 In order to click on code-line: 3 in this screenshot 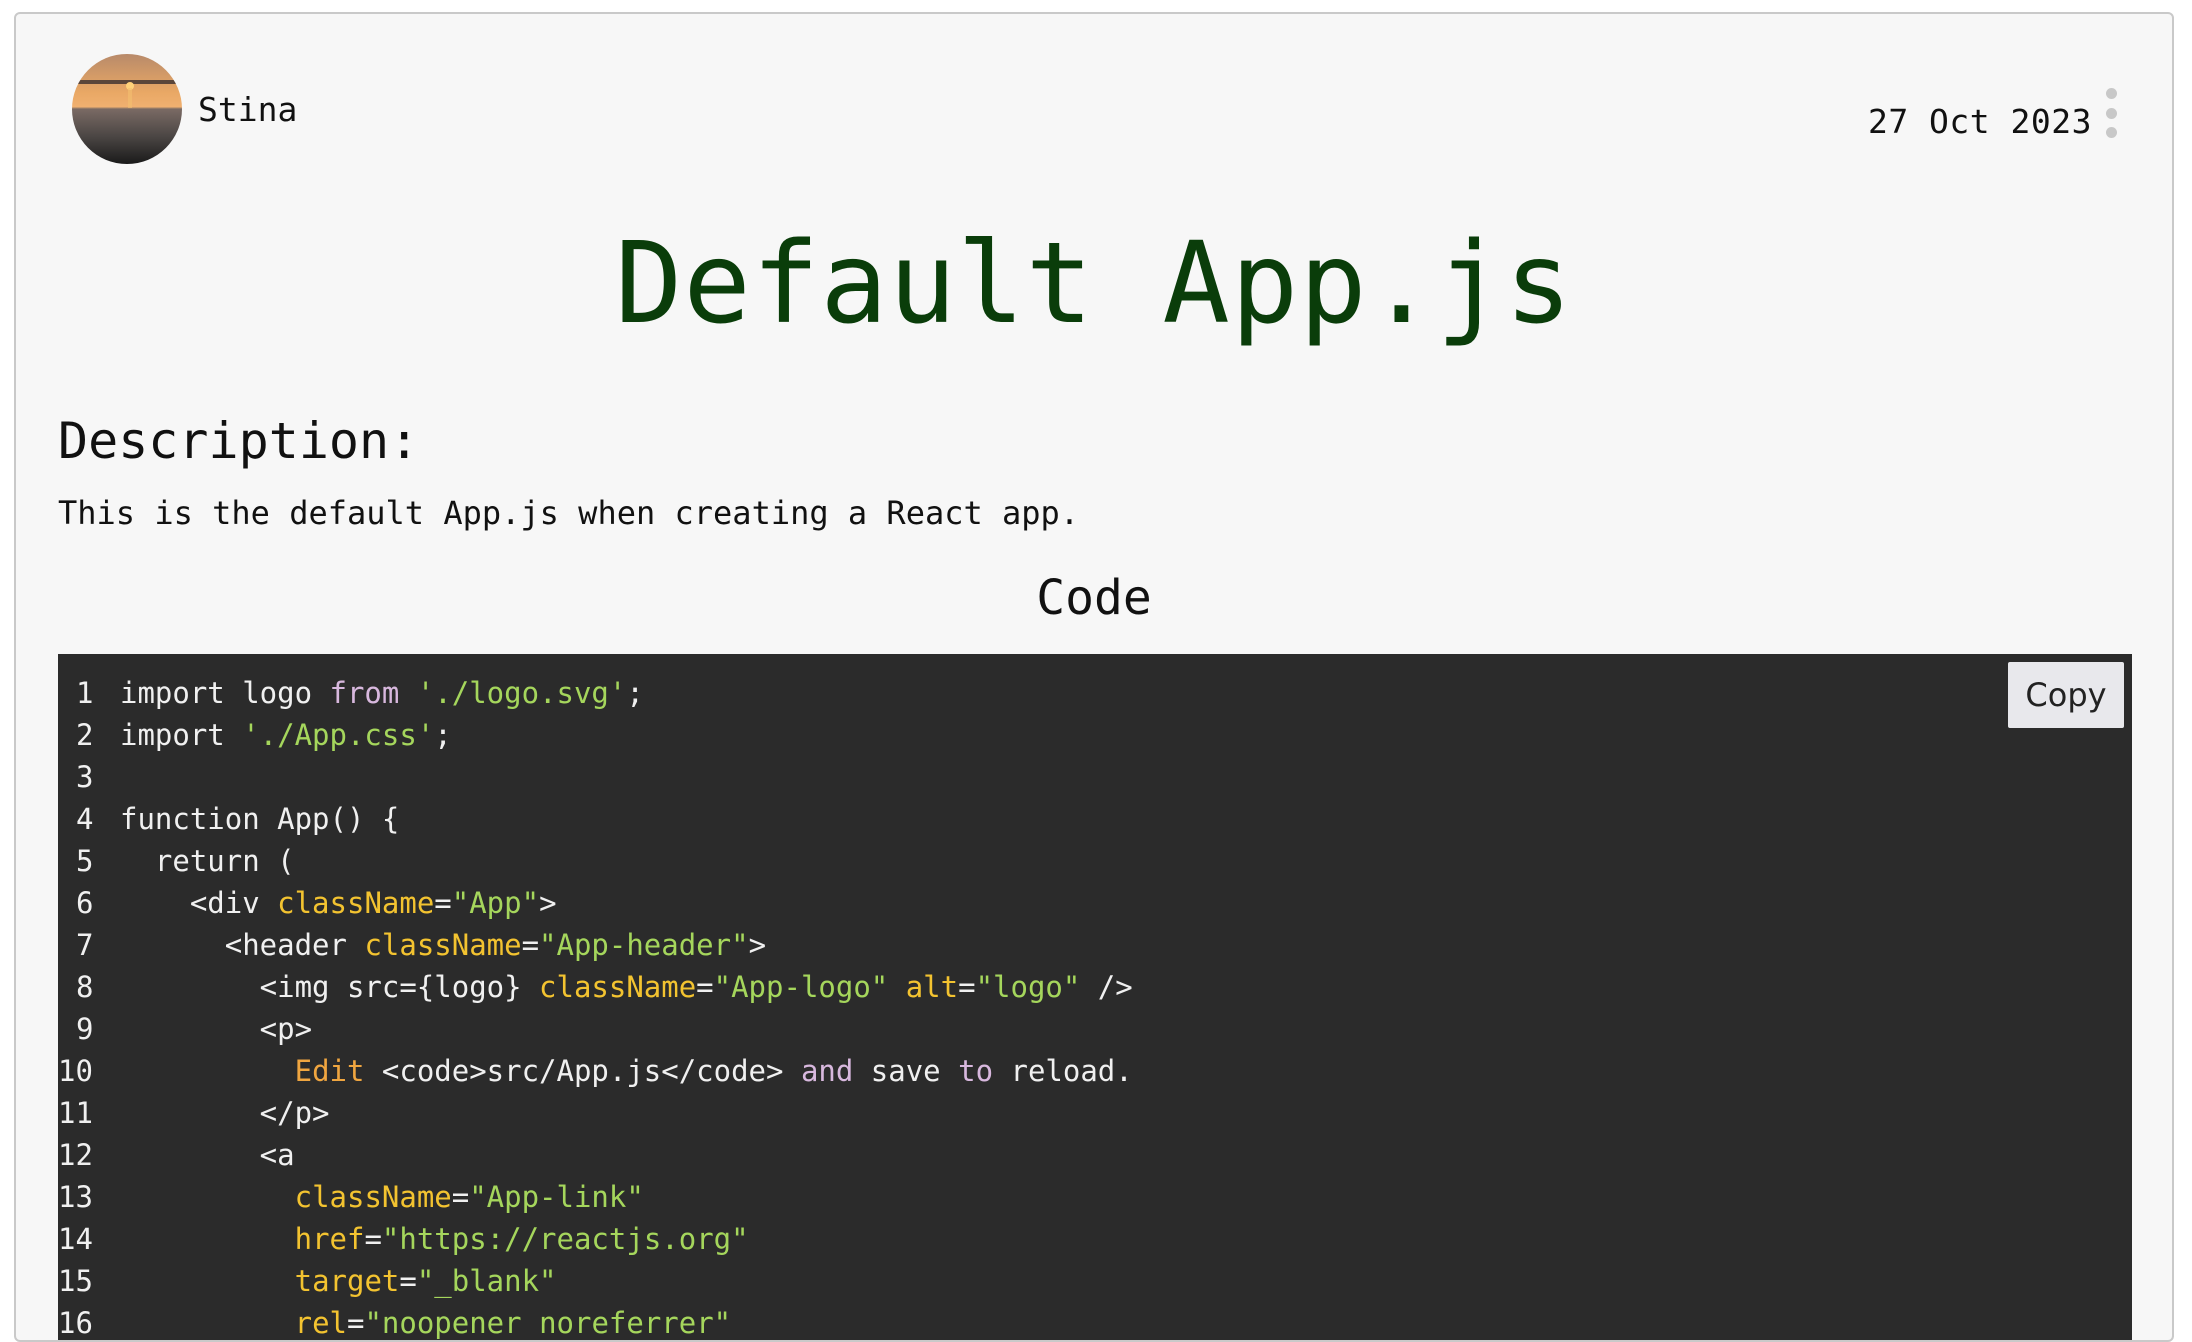, I will do `click(595, 777)`.